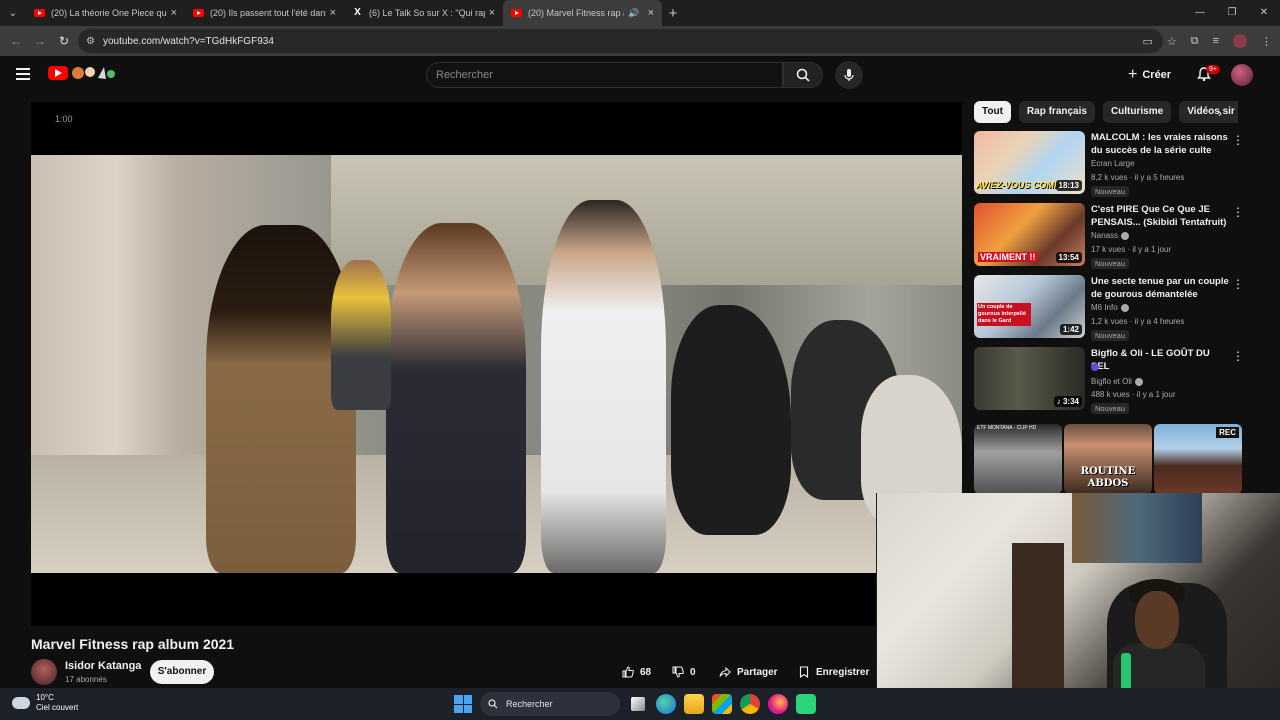 This screenshot has width=1280, height=720. I want to click on new-tab-button: +, so click(673, 13).